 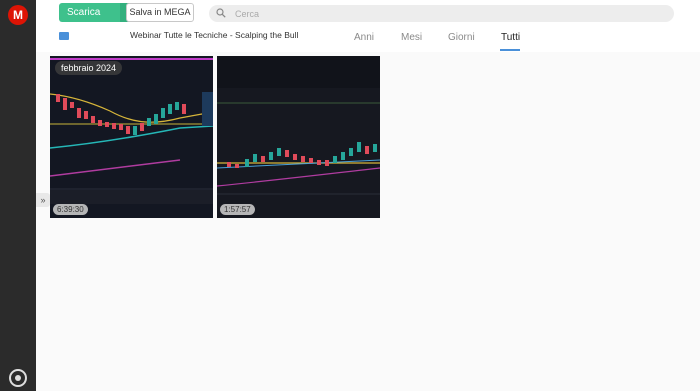 I want to click on tab-years: Anni, so click(x=364, y=37).